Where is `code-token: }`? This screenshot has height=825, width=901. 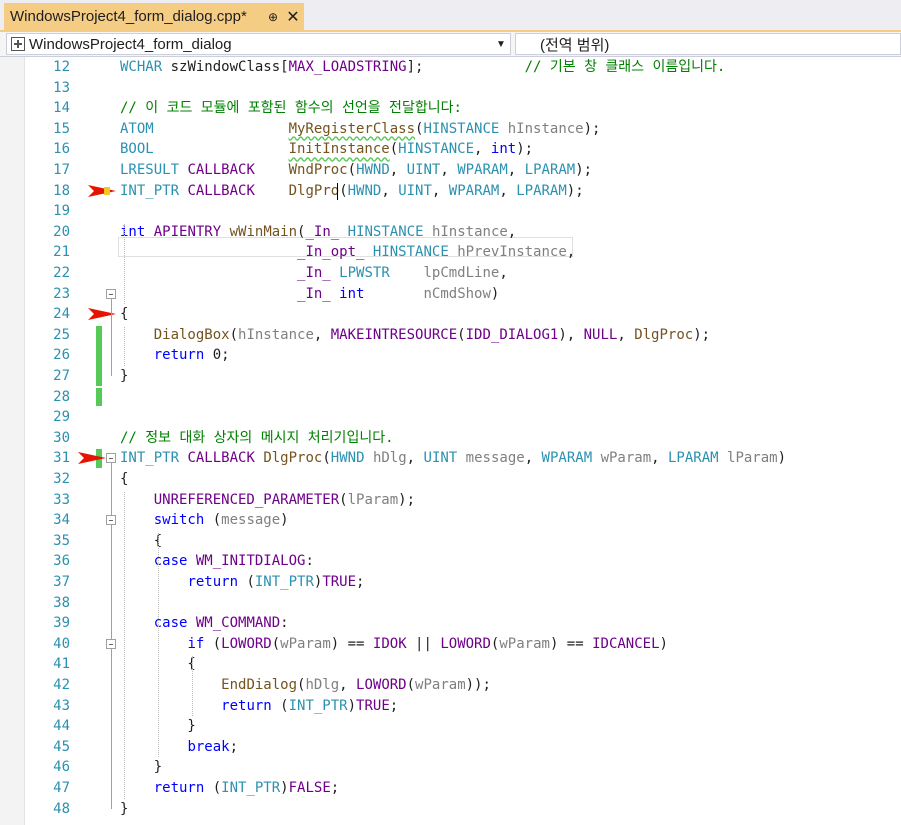 code-token: } is located at coordinates (141, 767).